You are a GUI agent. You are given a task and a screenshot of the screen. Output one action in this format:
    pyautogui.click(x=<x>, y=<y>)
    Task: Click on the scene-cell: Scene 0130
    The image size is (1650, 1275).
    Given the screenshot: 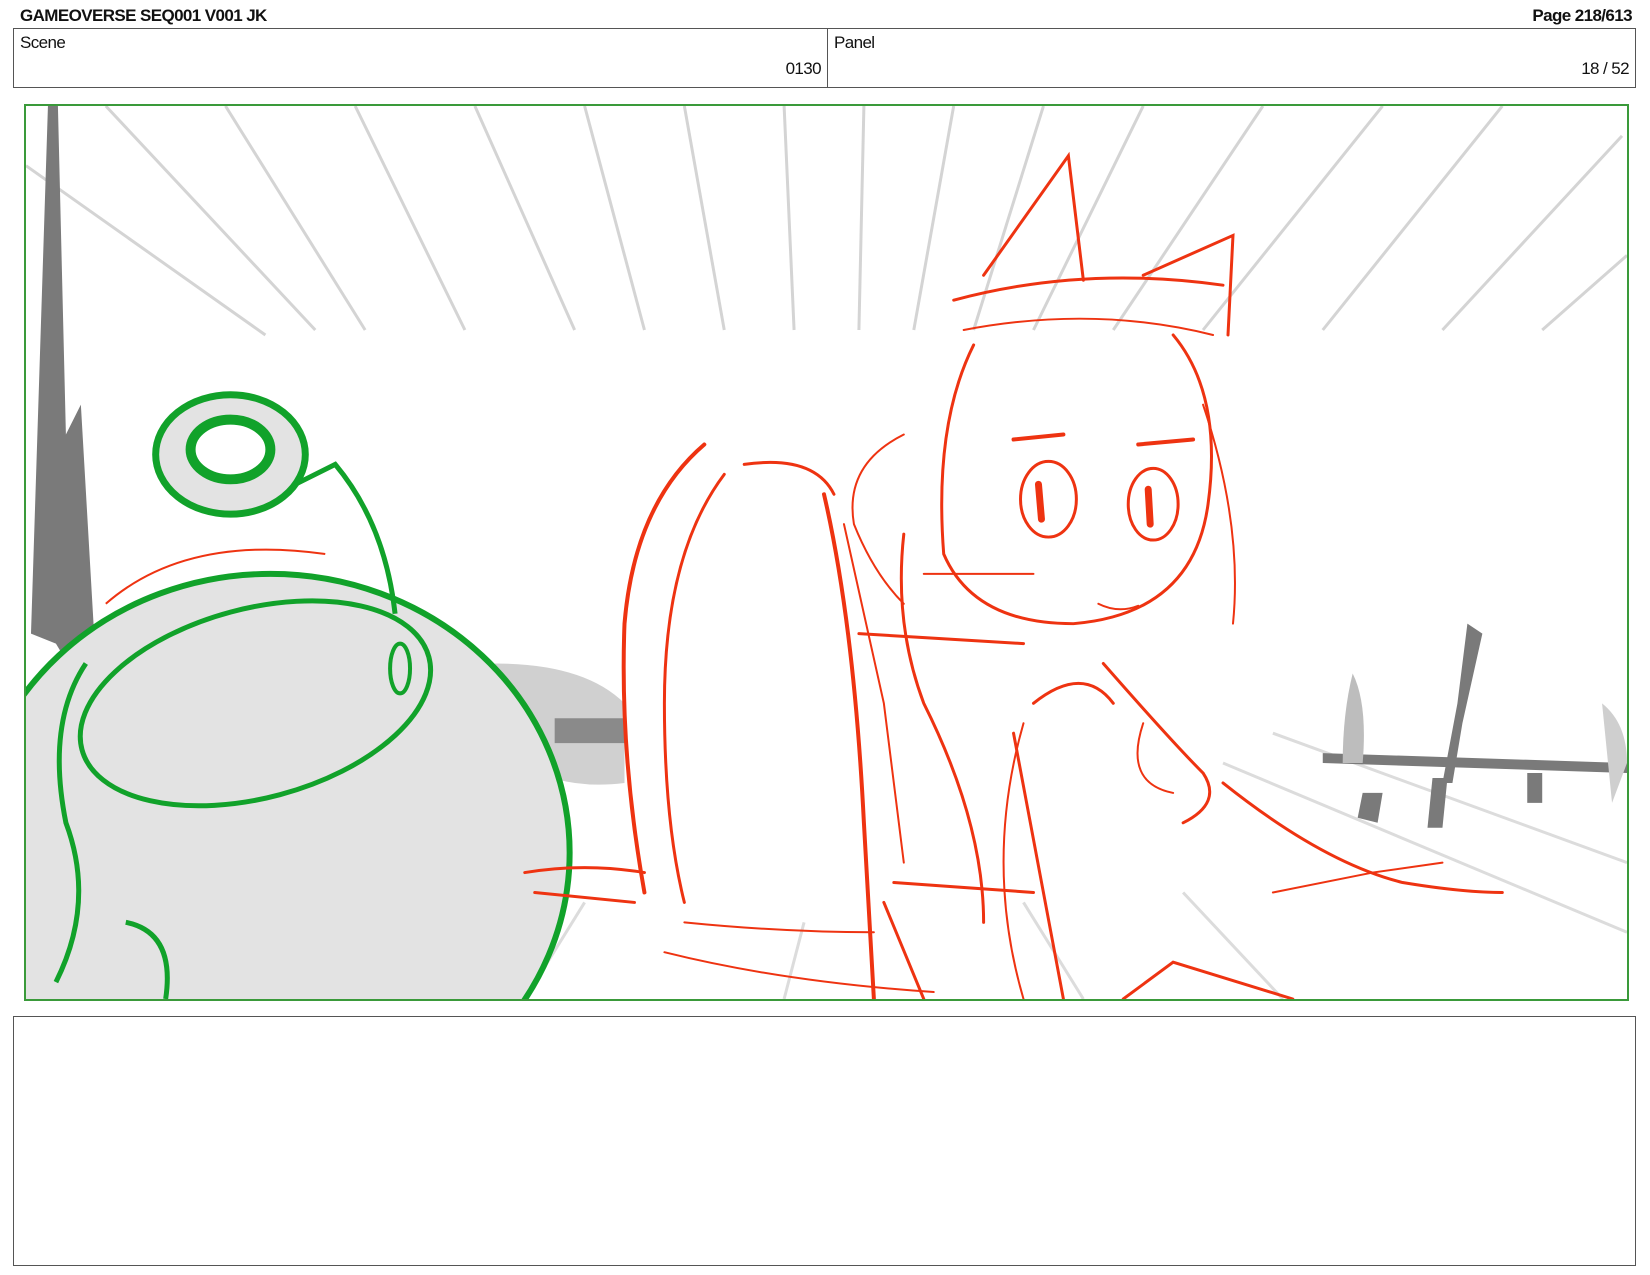 What is the action you would take?
    pyautogui.click(x=421, y=58)
    